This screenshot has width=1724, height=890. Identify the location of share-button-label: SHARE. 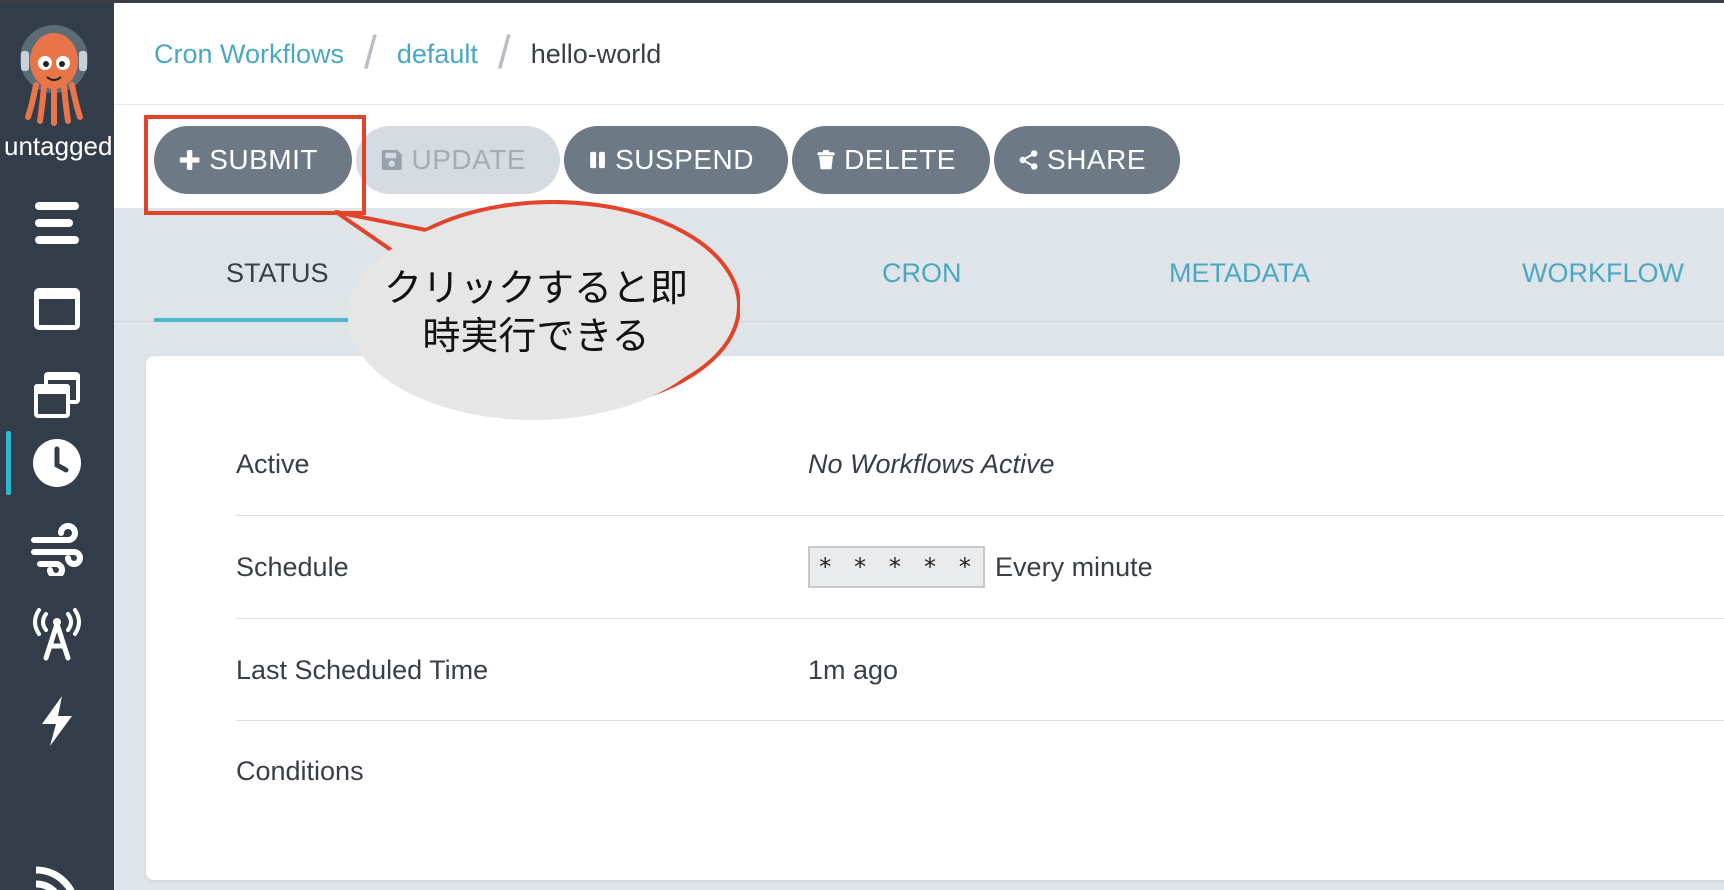
(1096, 159).